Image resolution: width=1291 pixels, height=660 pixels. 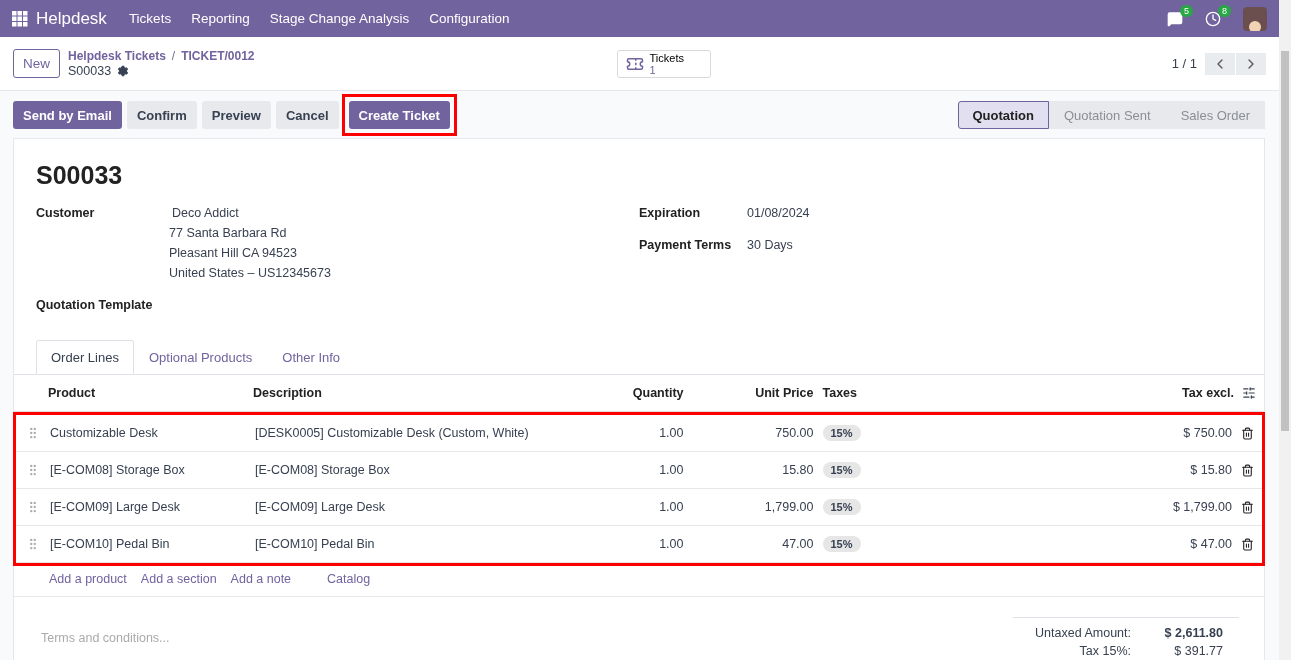 What do you see at coordinates (150, 393) in the screenshot?
I see `column-header: Product` at bounding box center [150, 393].